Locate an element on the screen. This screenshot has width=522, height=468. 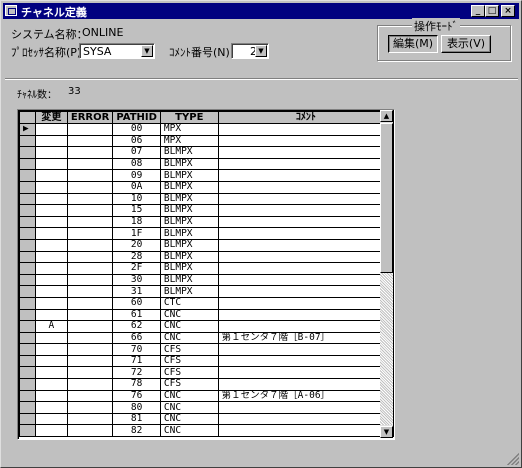
view-mode-button: 表示(V) is located at coordinates (466, 44).